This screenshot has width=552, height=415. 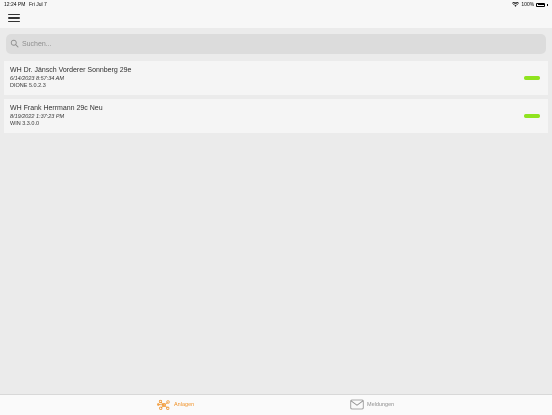 I want to click on battery-percent: 100%, so click(x=528, y=4).